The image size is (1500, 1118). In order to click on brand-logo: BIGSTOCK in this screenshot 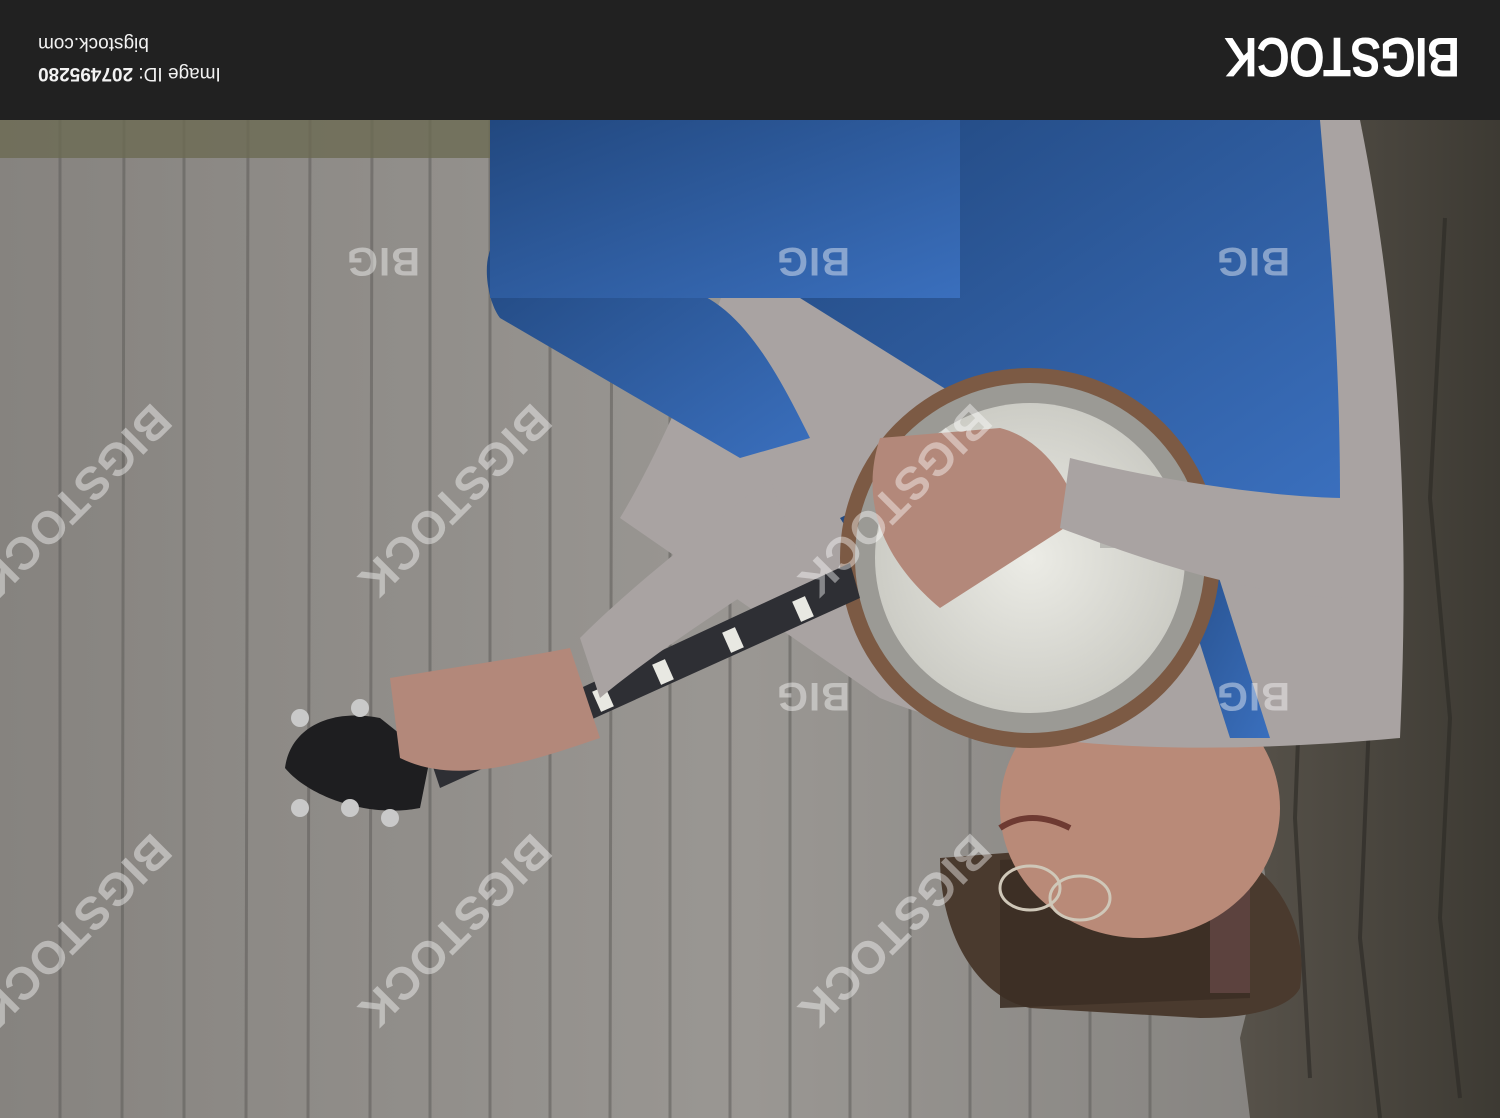, I will do `click(1342, 57)`.